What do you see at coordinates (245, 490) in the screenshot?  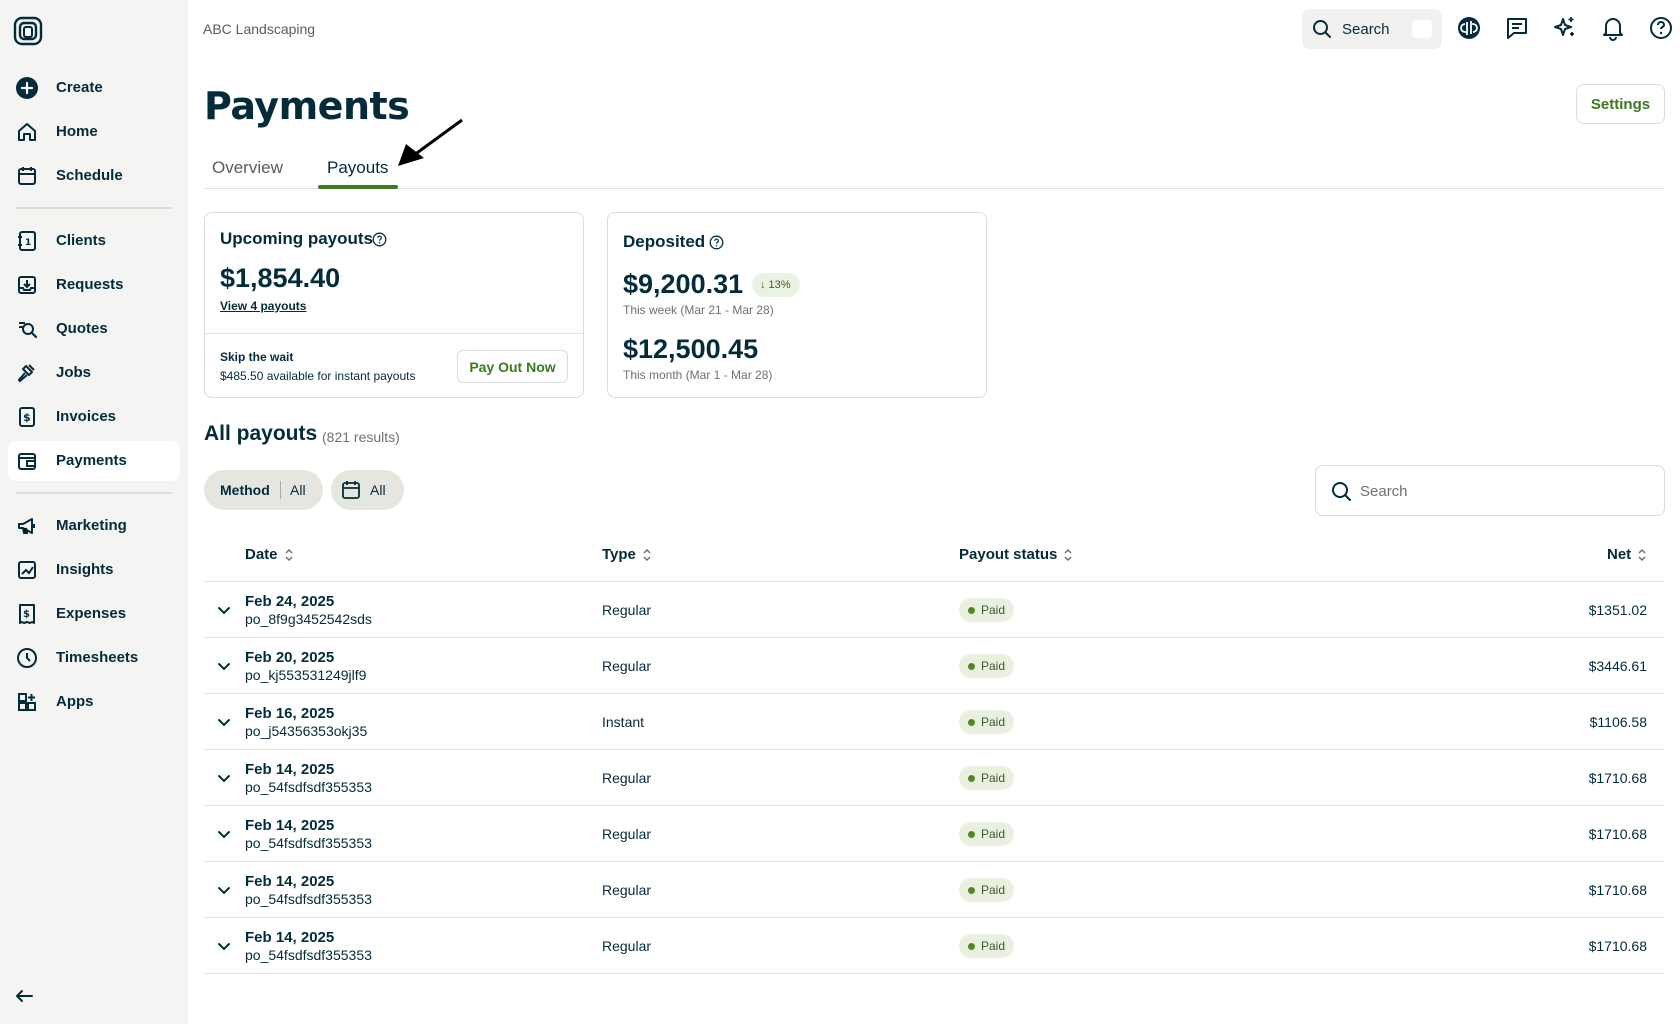 I see `filter-label: Method` at bounding box center [245, 490].